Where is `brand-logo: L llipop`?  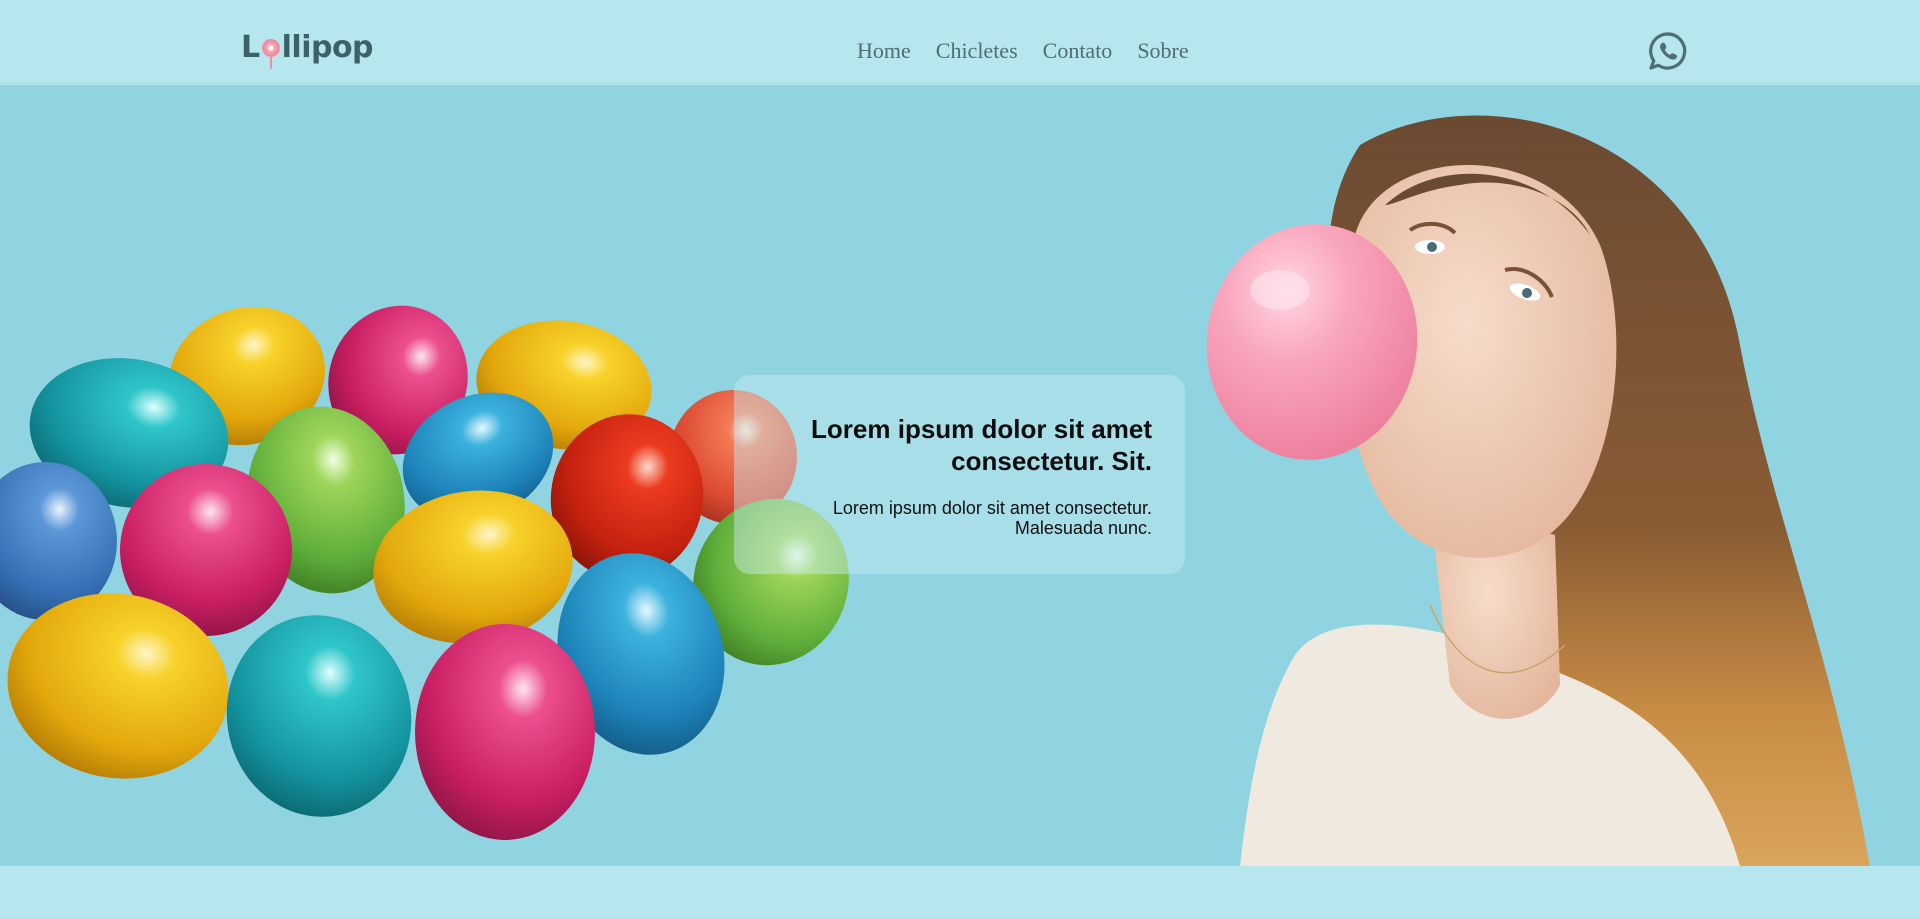 brand-logo: L llipop is located at coordinates (307, 51).